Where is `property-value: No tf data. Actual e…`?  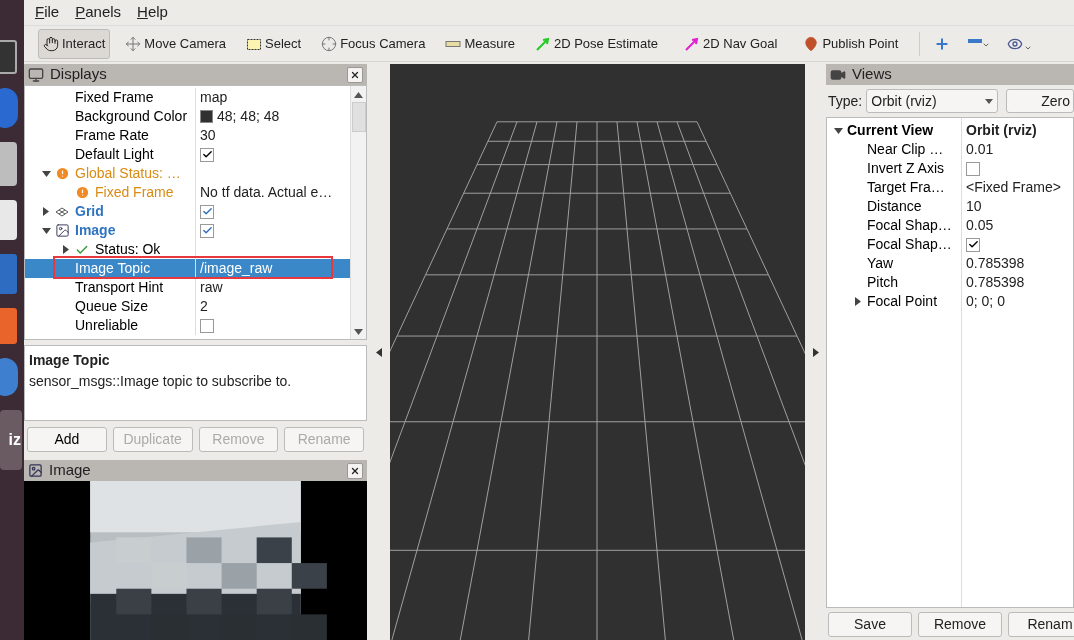 property-value: No tf data. Actual e… is located at coordinates (266, 192).